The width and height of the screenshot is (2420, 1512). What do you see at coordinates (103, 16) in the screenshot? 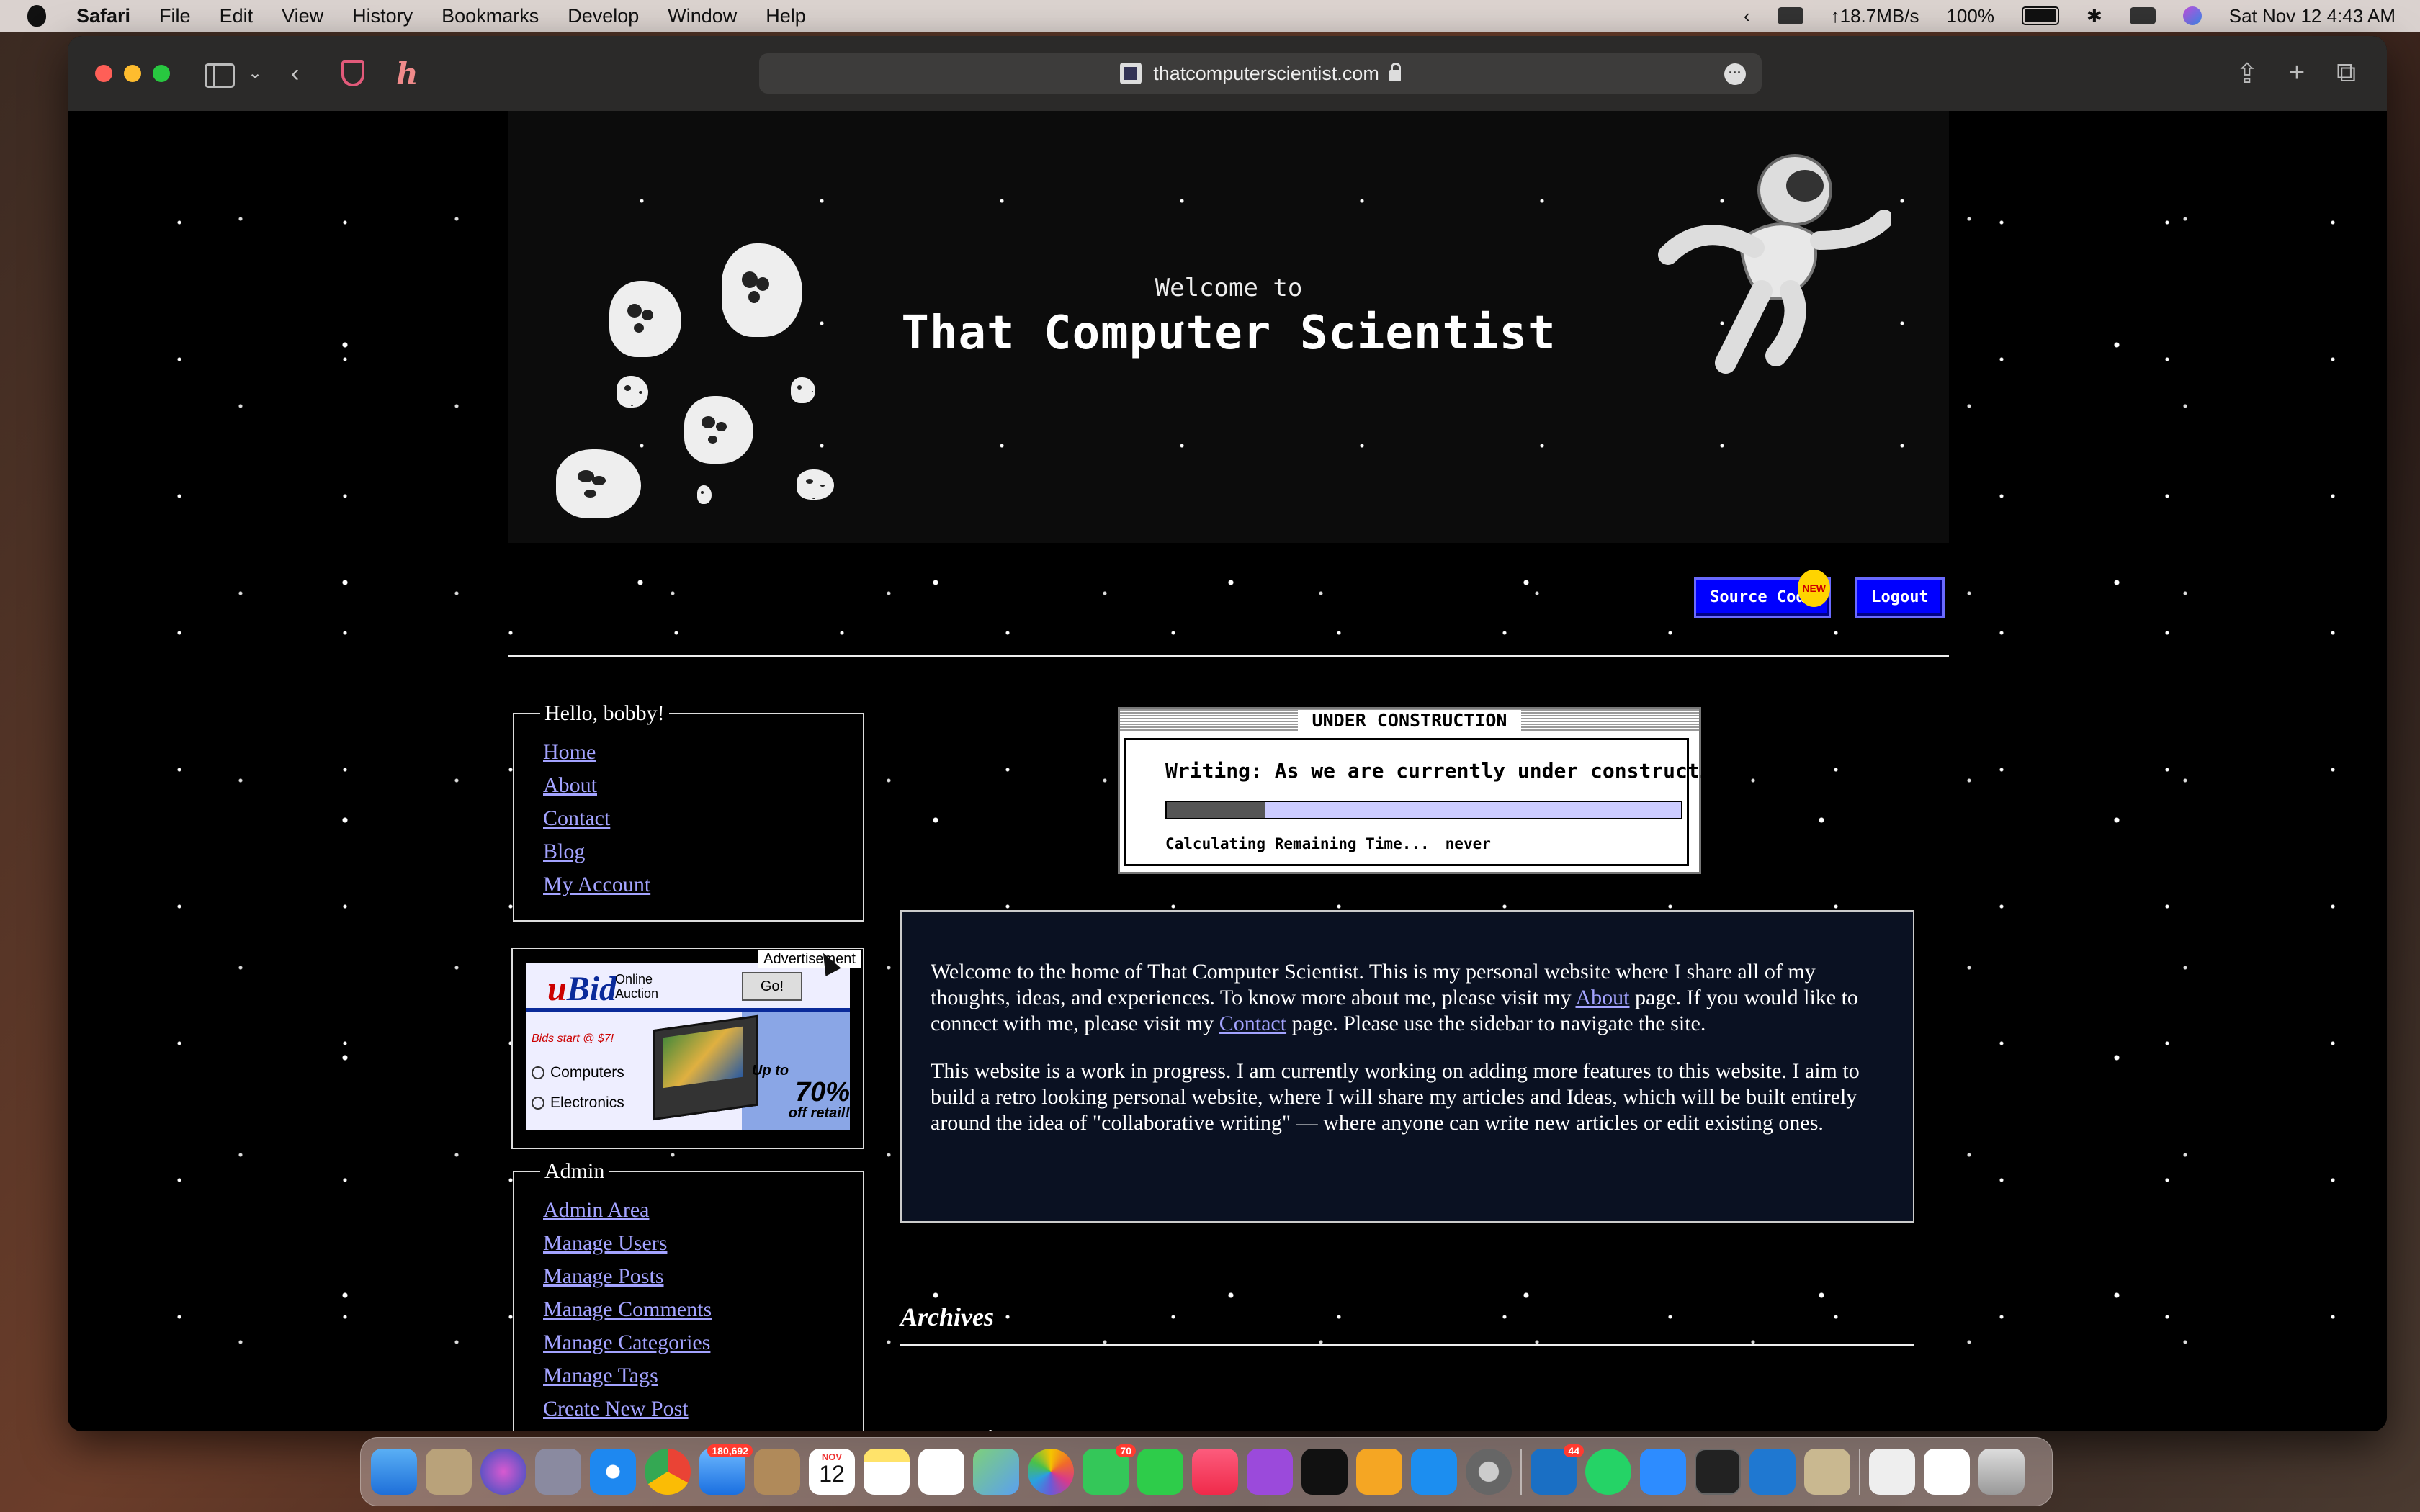
I see `menu-app-name: Safari` at bounding box center [103, 16].